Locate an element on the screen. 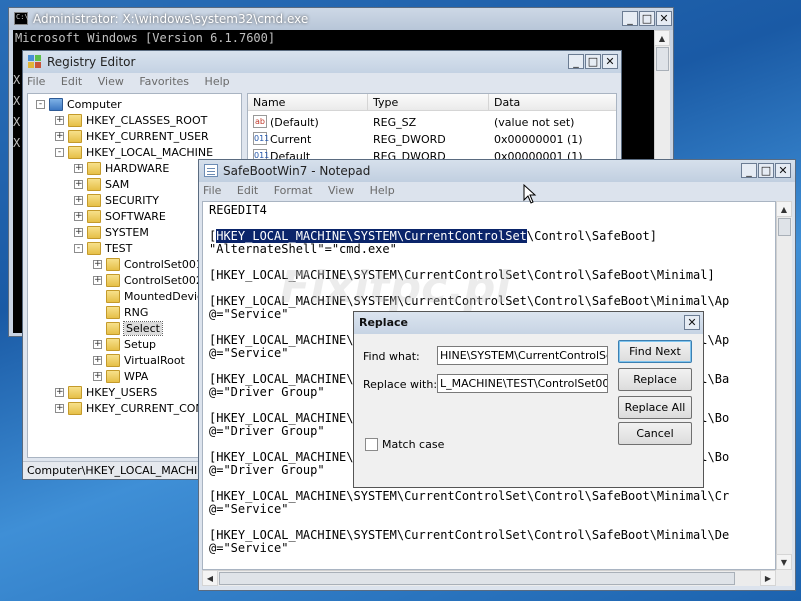 The width and height of the screenshot is (801, 601). registry-value-row: 011 Current REG_DWORD 0x00000001 (1) is located at coordinates (432, 139).